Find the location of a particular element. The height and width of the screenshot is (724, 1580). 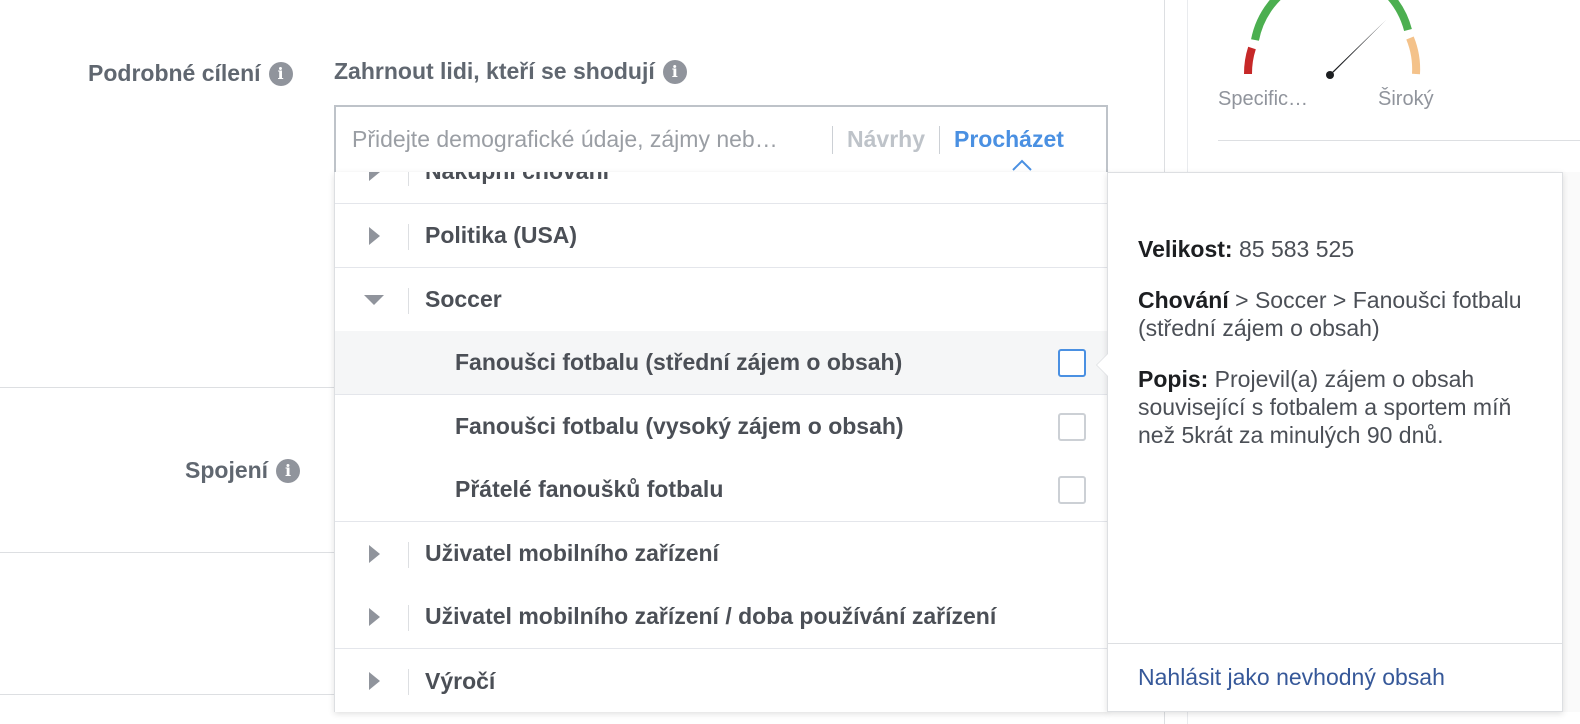

category-row: Soccer is located at coordinates (721, 300).